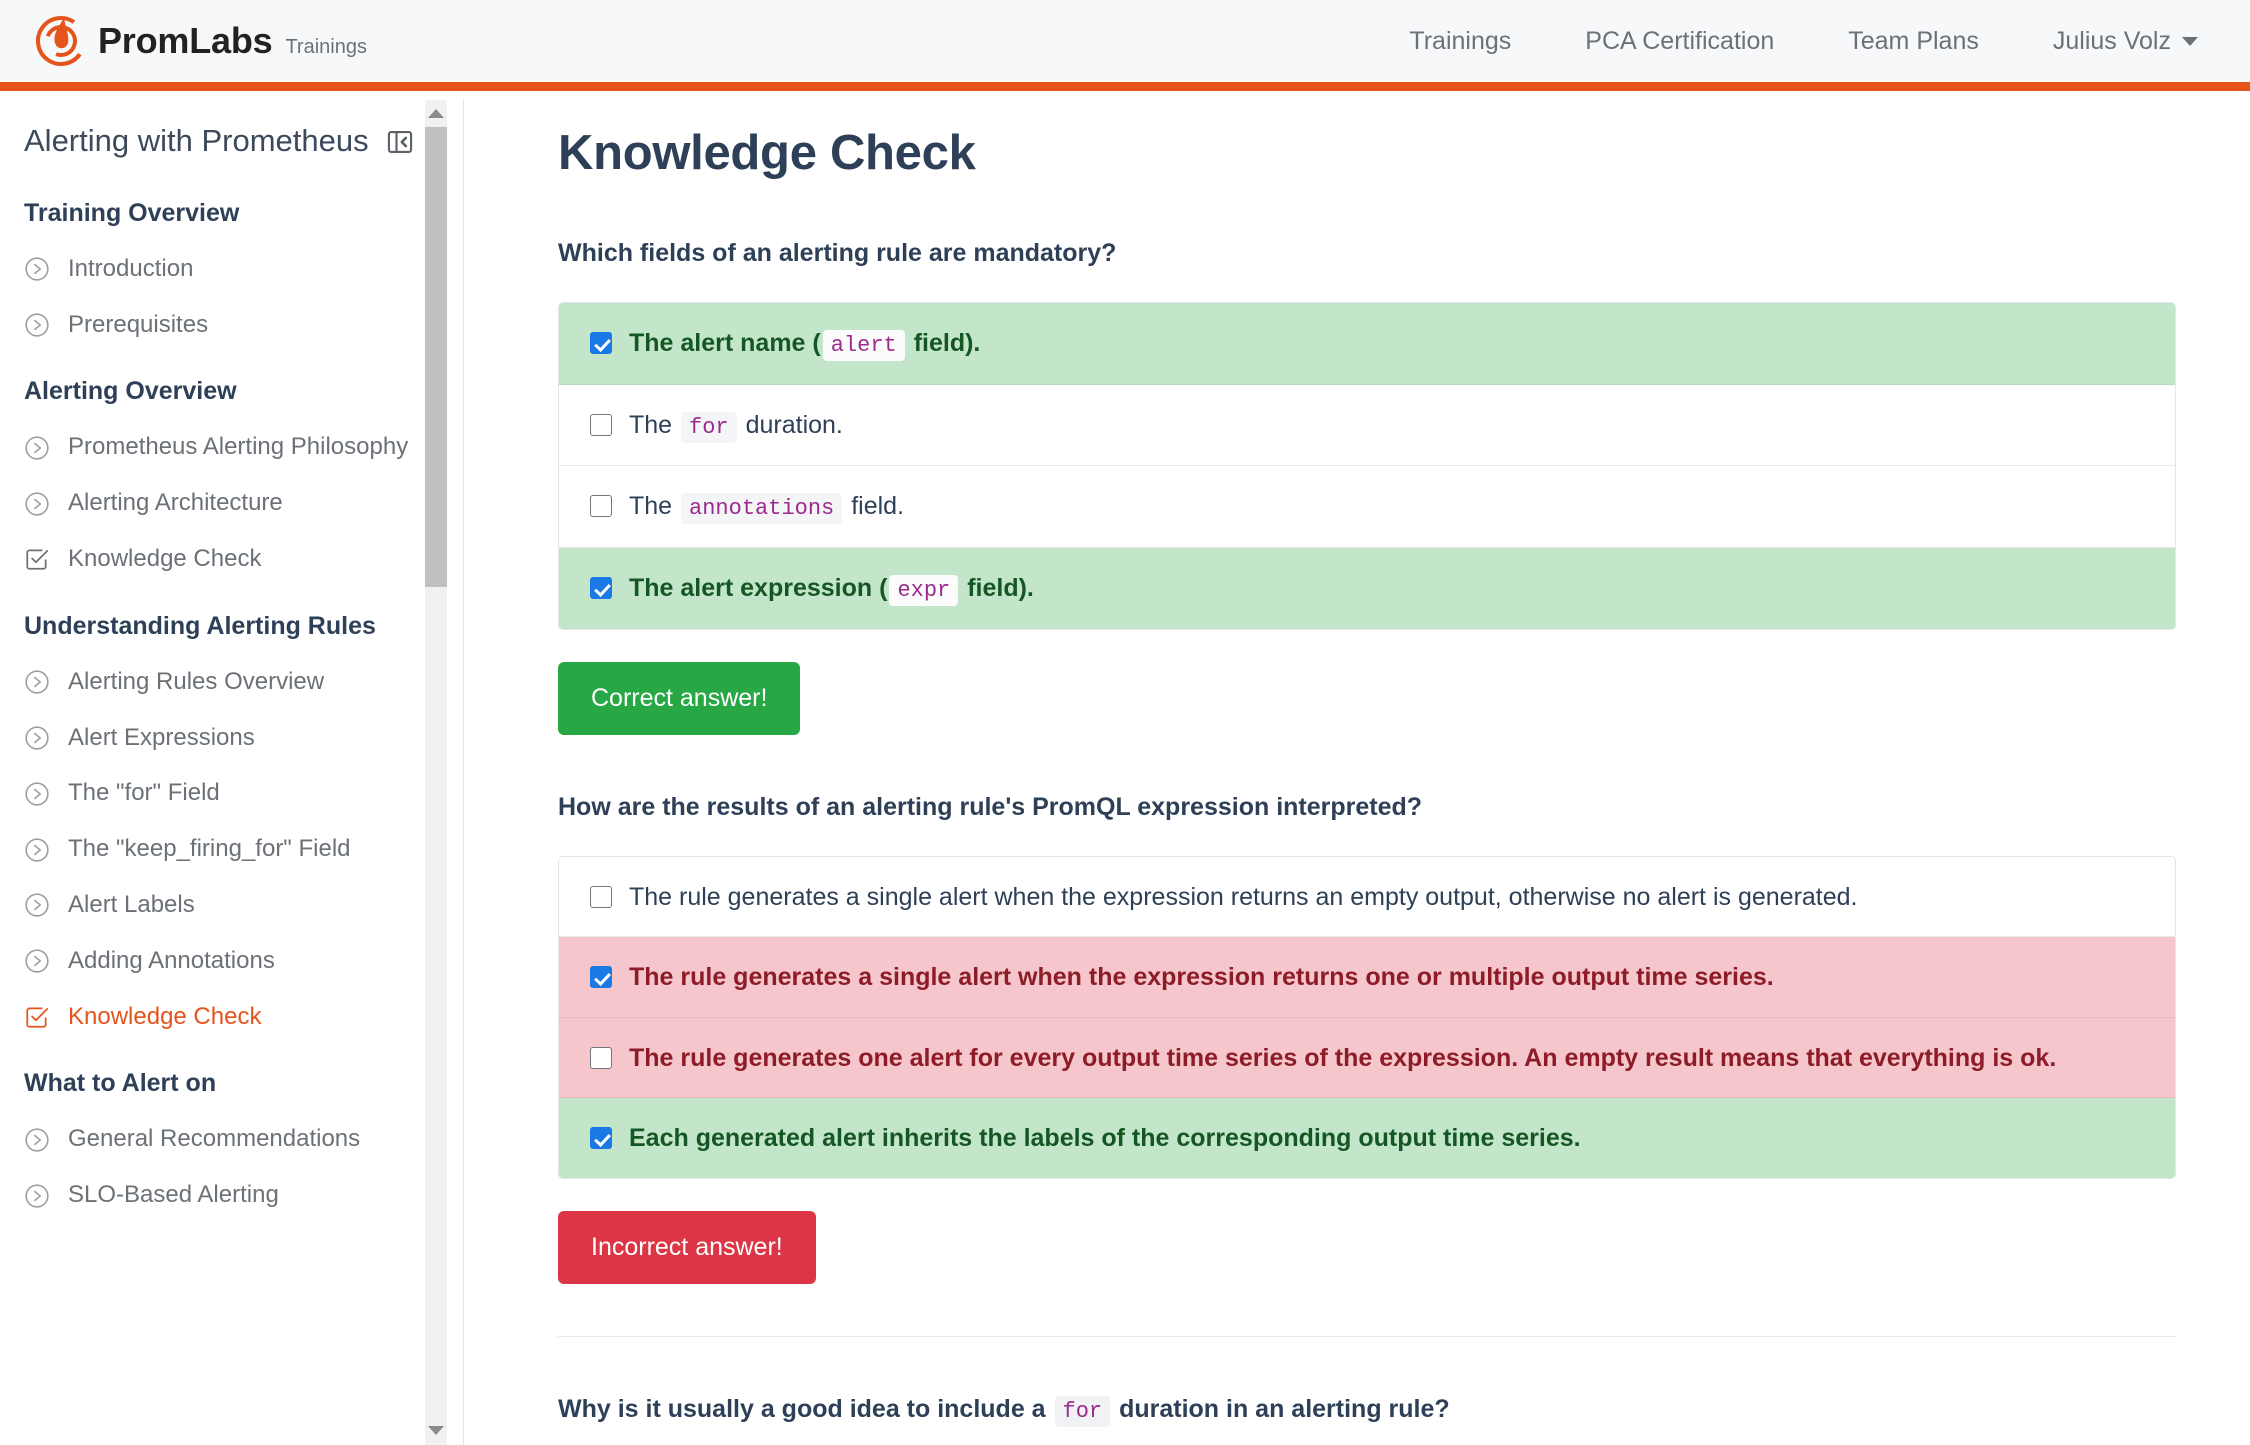 The width and height of the screenshot is (2250, 1445). What do you see at coordinates (232, 325) in the screenshot?
I see `sidebar-item-prerequisites: Prerequisites` at bounding box center [232, 325].